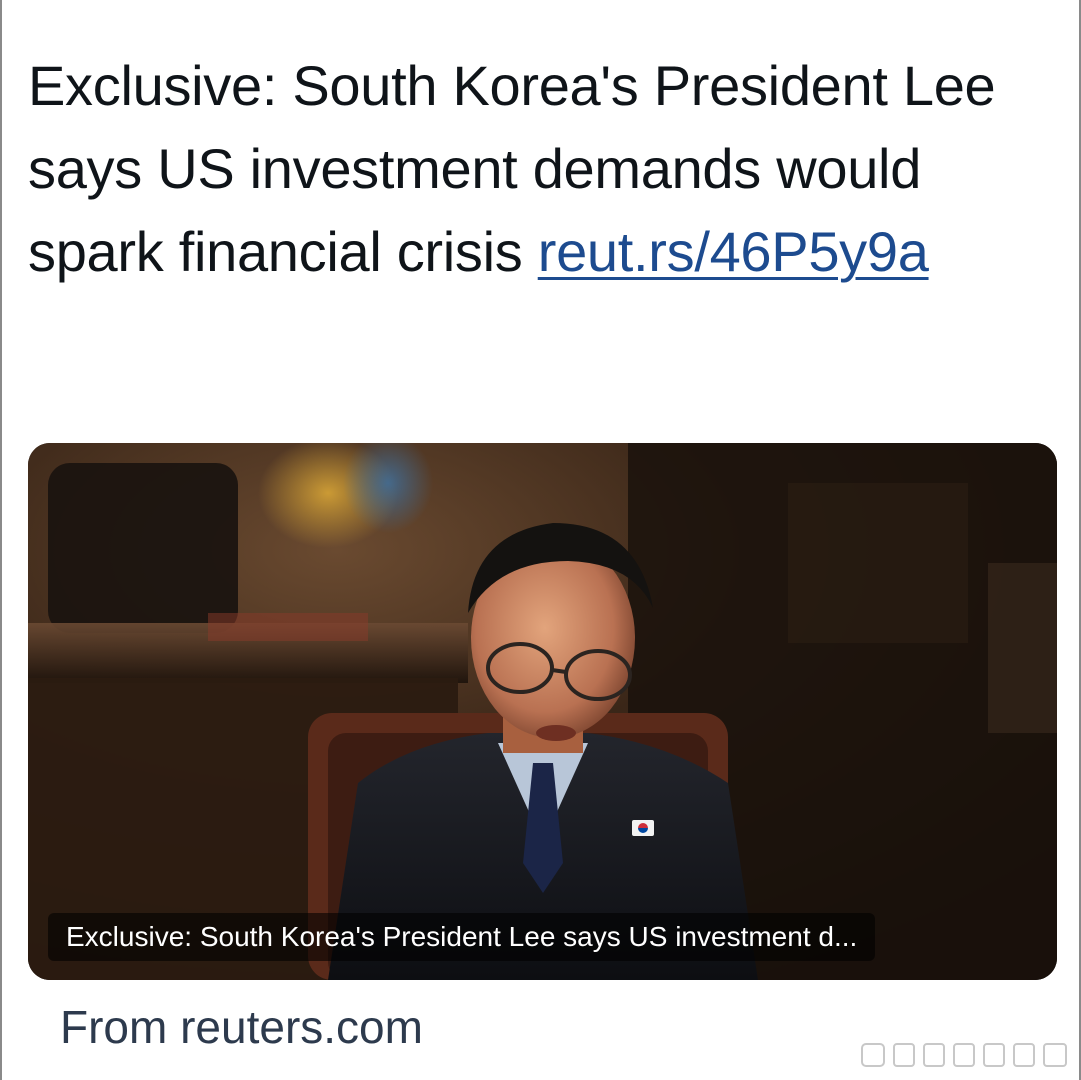 Image resolution: width=1081 pixels, height=1080 pixels. What do you see at coordinates (643, 828) in the screenshot?
I see `south-korea-flag-icon` at bounding box center [643, 828].